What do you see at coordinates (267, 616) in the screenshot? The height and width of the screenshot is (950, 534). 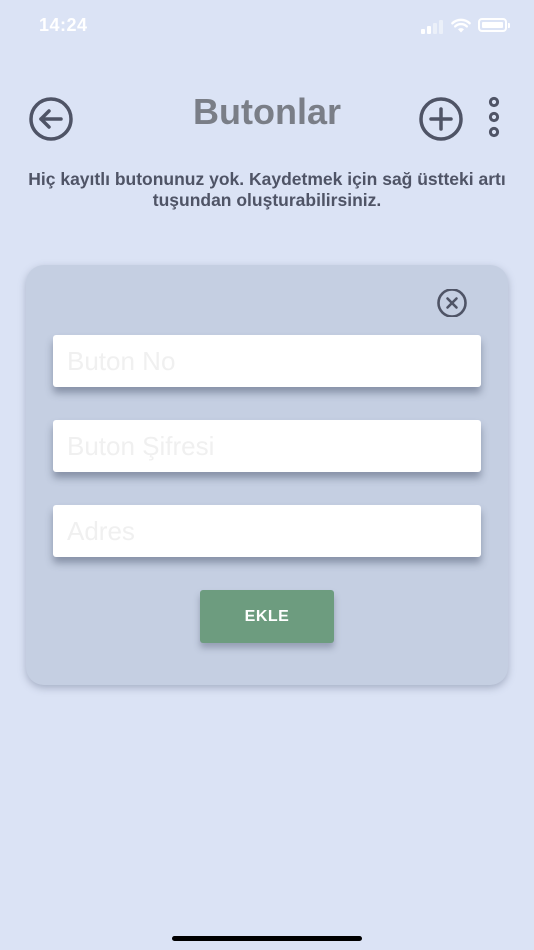 I see `add-submit-button: EKLE` at bounding box center [267, 616].